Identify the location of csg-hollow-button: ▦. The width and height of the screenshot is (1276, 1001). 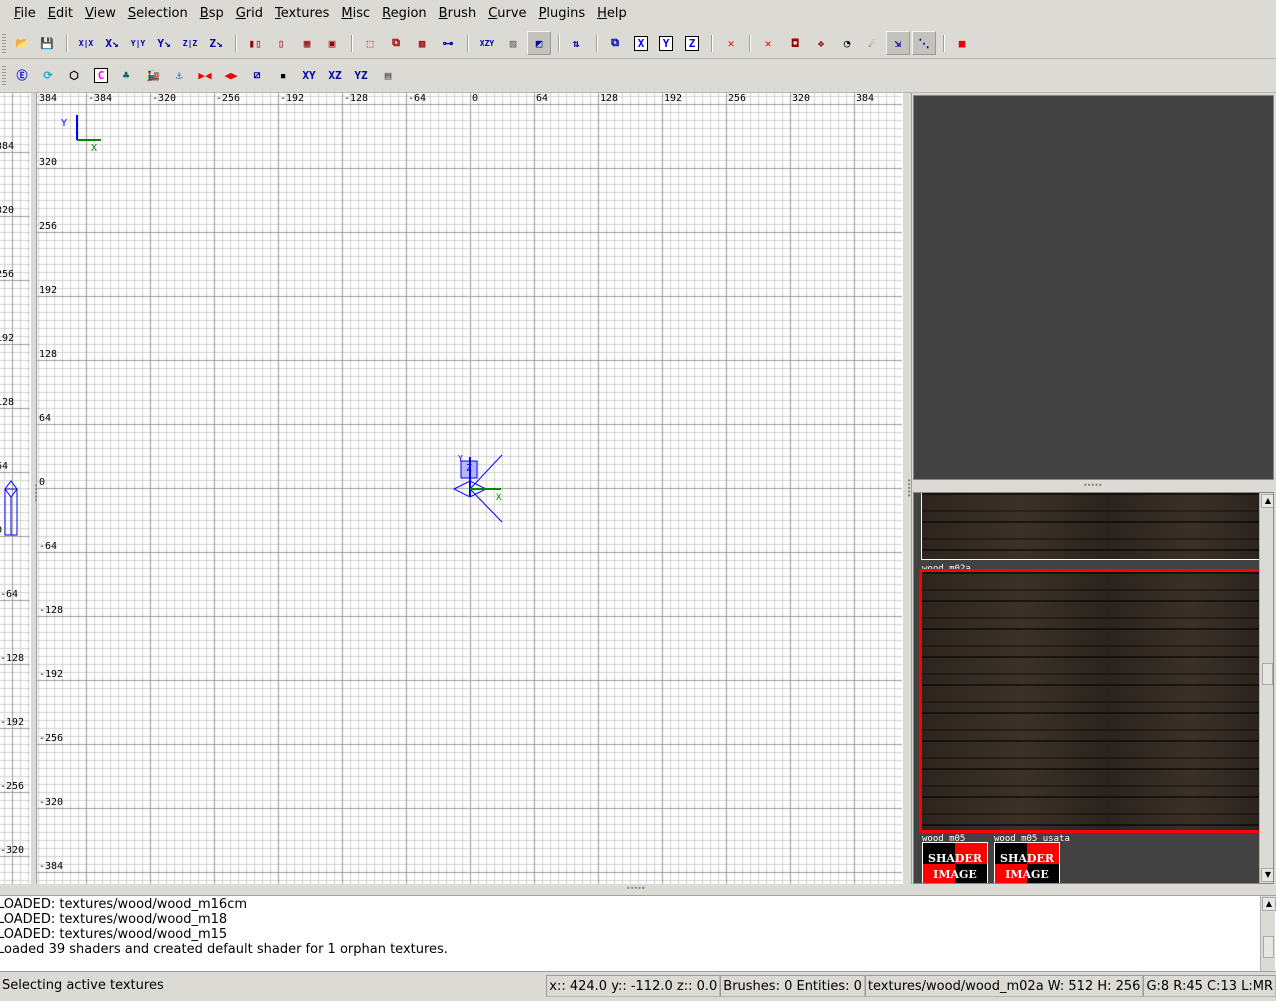
(307, 43).